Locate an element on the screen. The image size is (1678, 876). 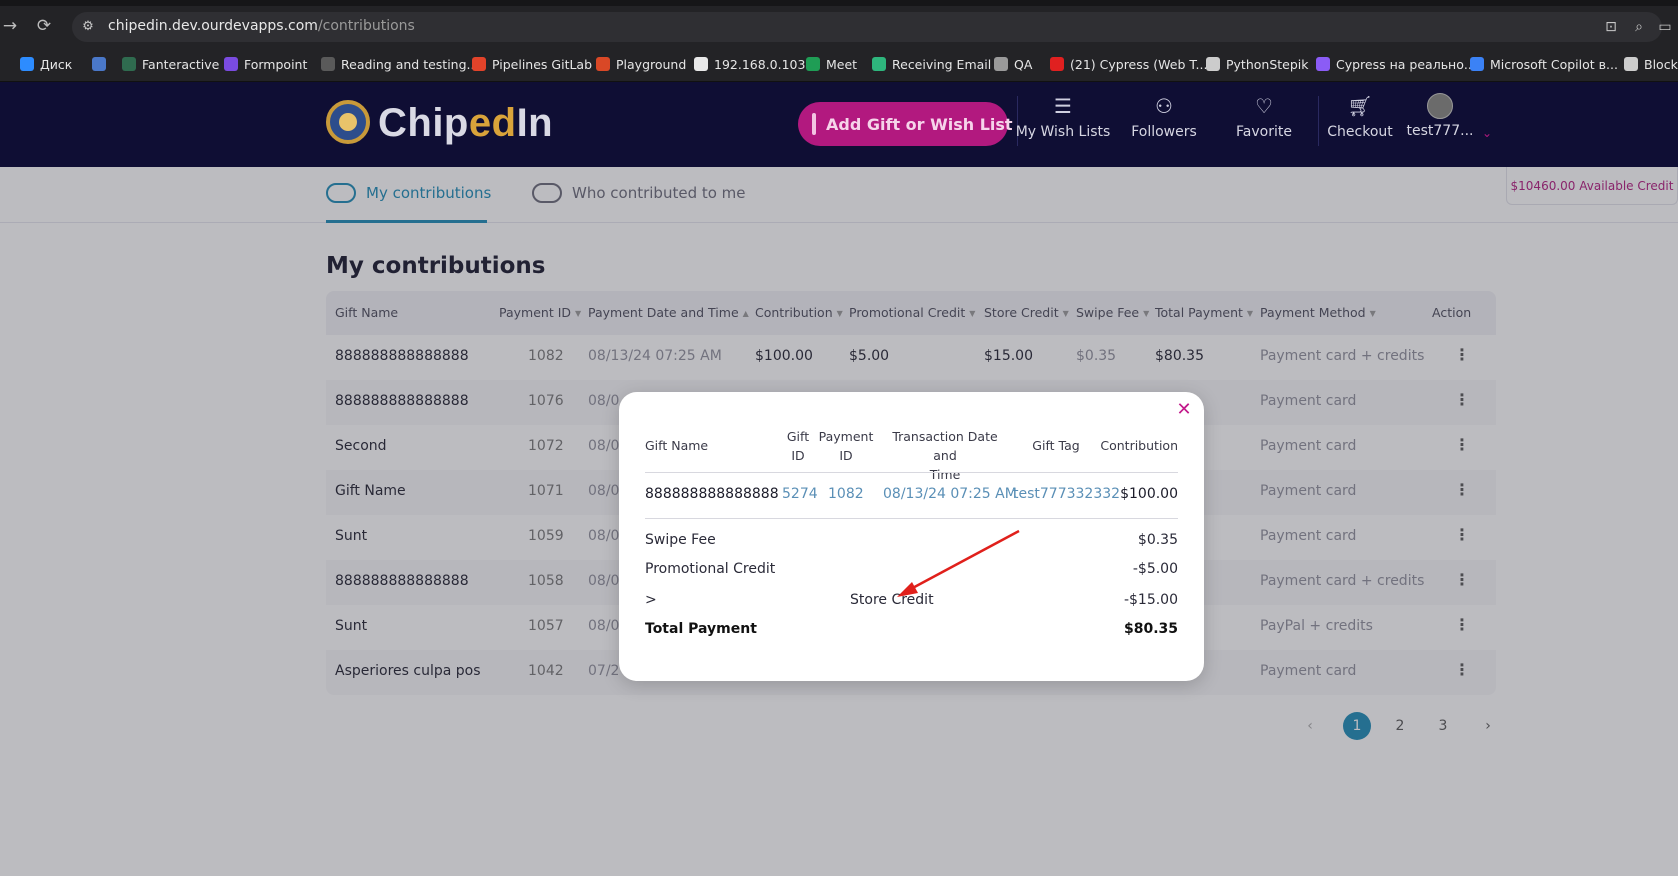
total-payment-value: $80.35 is located at coordinates (1150, 629).